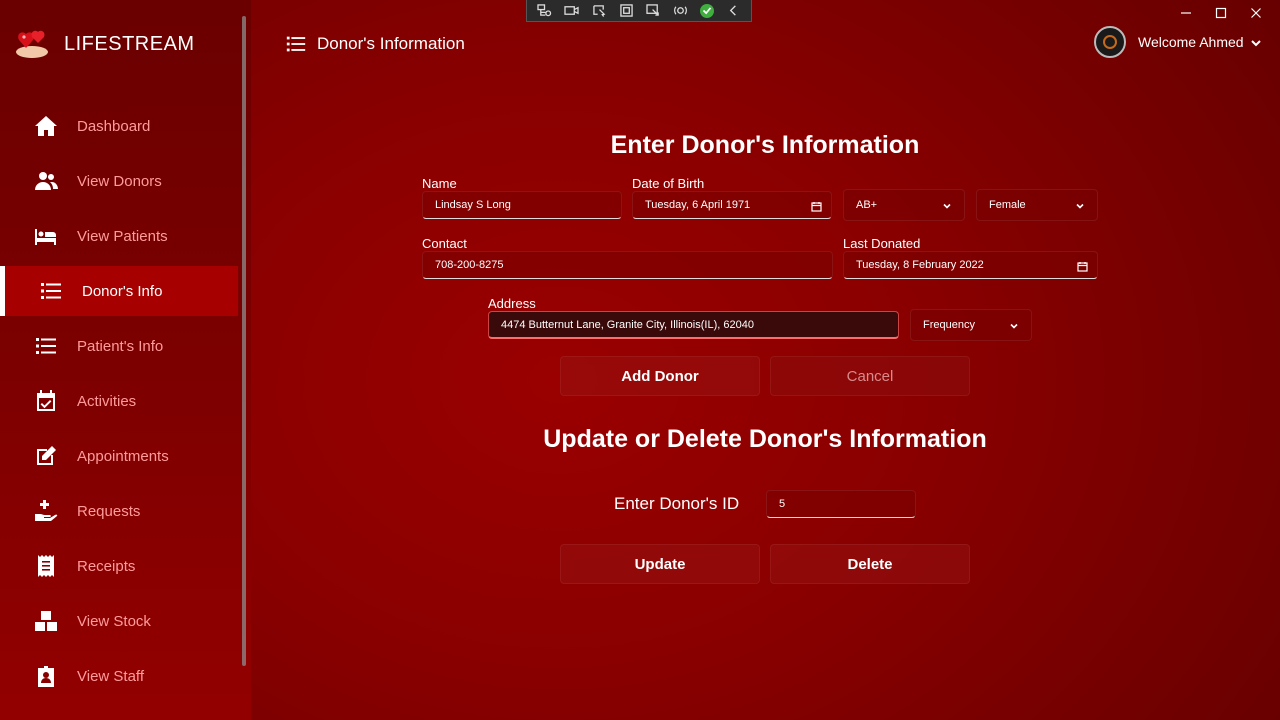  I want to click on delete-button: Delete, so click(870, 564).